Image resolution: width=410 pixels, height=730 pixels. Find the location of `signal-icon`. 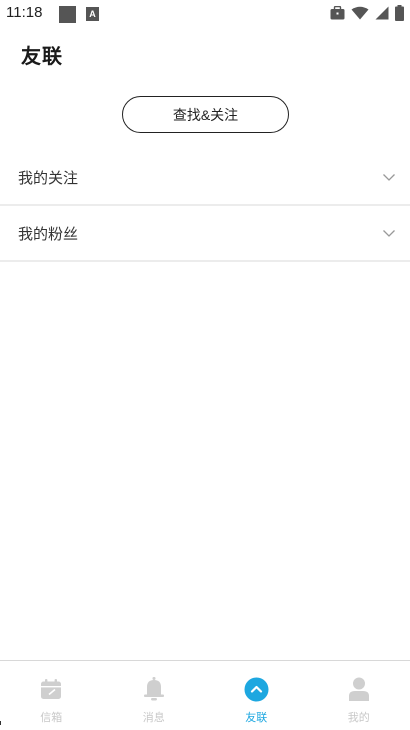

signal-icon is located at coordinates (382, 13).